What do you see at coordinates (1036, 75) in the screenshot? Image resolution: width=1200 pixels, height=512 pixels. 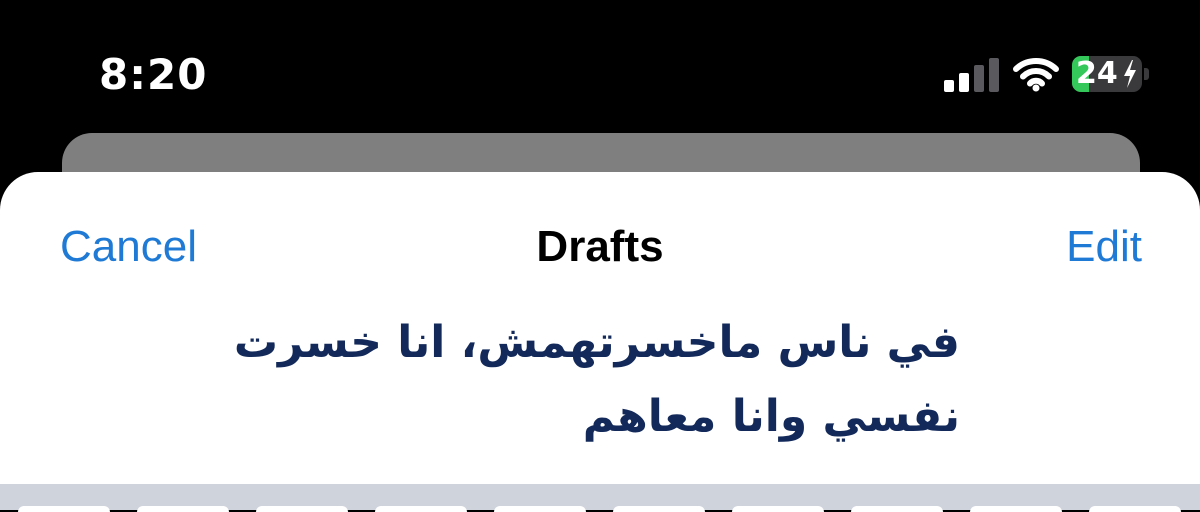 I see `wifi-icon` at bounding box center [1036, 75].